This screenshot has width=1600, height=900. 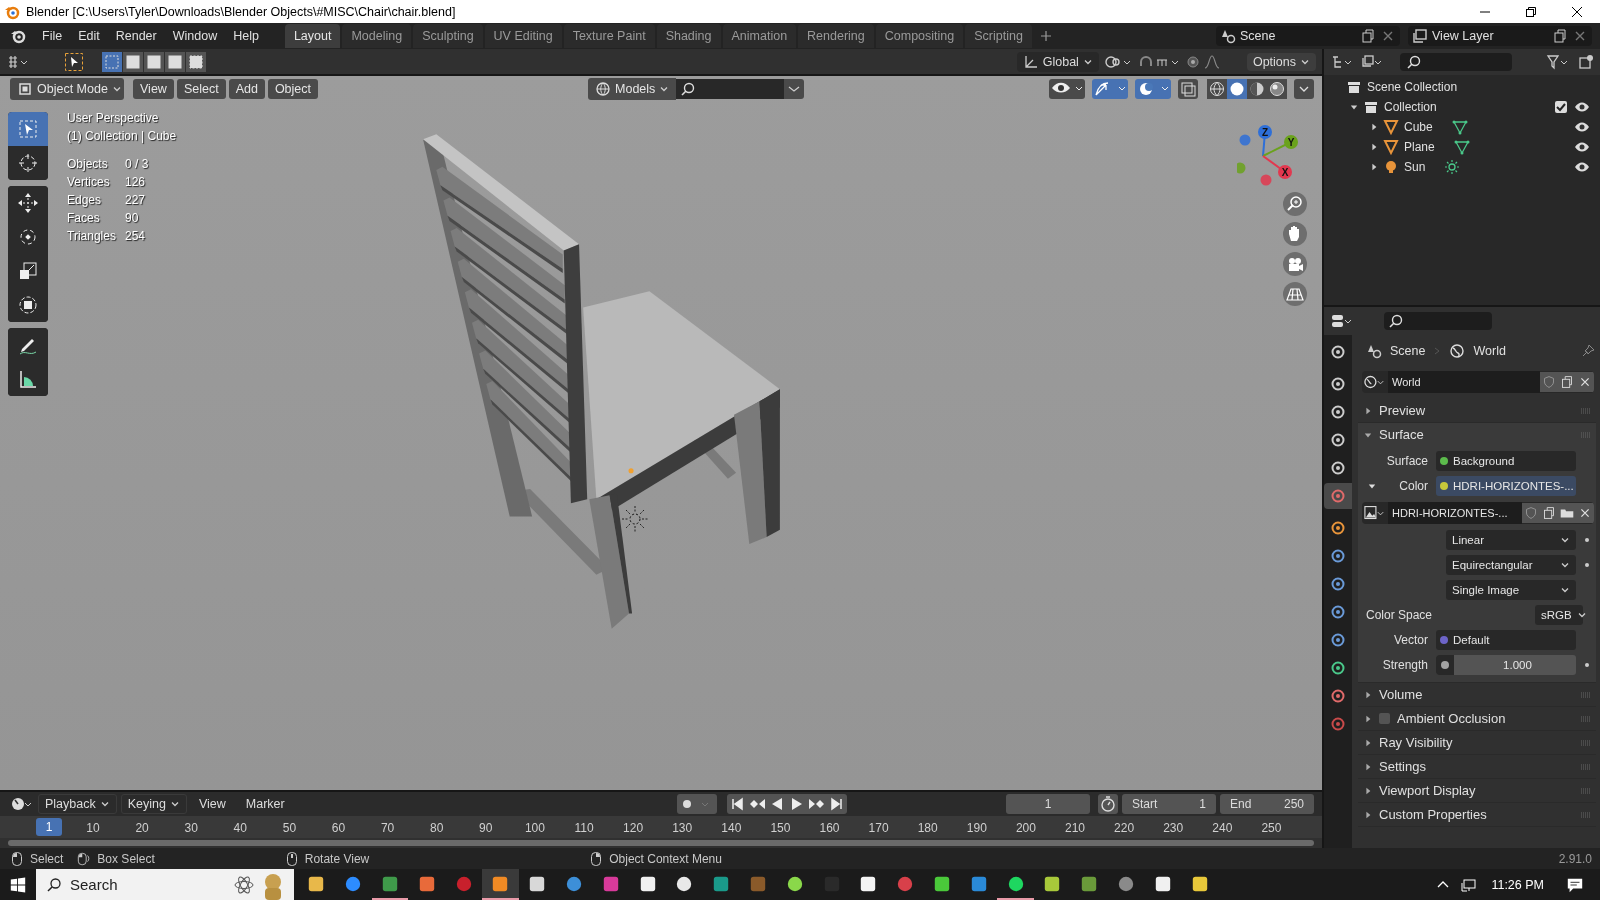 I want to click on panel-header: Ambient Occlusion, so click(x=1451, y=718).